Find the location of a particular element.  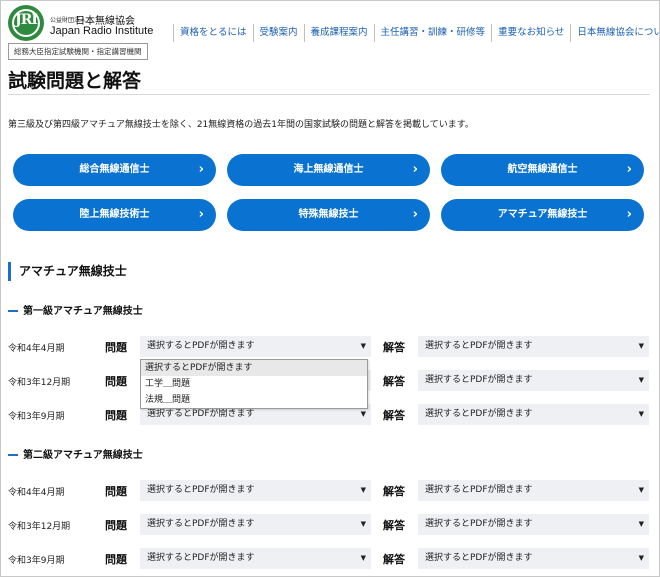

title-divider is located at coordinates (329, 94).